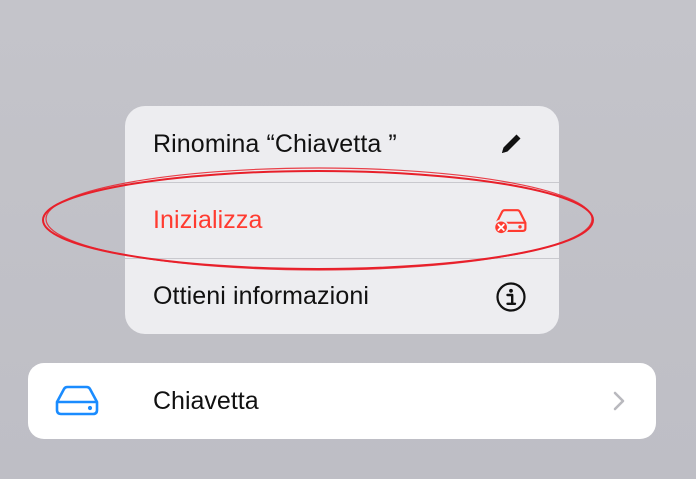  What do you see at coordinates (208, 220) in the screenshot?
I see `menu-item-erase-label: Inizializza` at bounding box center [208, 220].